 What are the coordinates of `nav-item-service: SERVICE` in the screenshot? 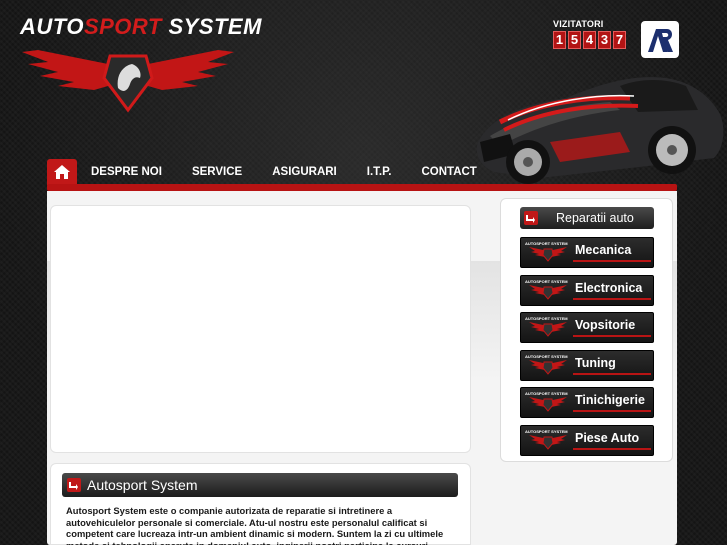 It's located at (217, 172).